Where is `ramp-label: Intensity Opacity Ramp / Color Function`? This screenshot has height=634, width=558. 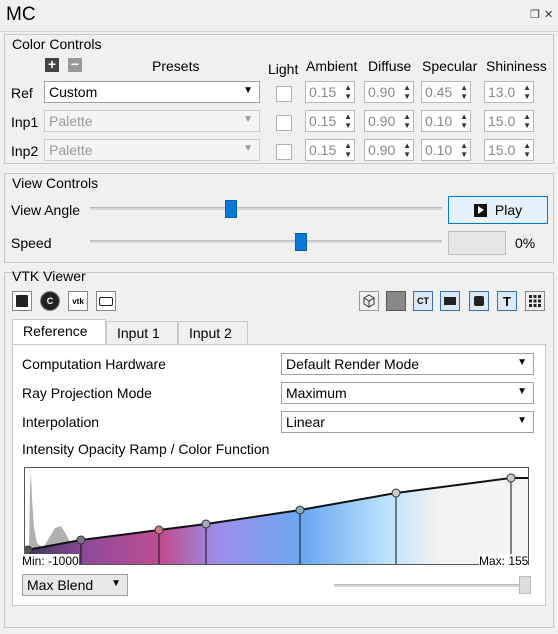 ramp-label: Intensity Opacity Ramp / Color Function is located at coordinates (146, 449).